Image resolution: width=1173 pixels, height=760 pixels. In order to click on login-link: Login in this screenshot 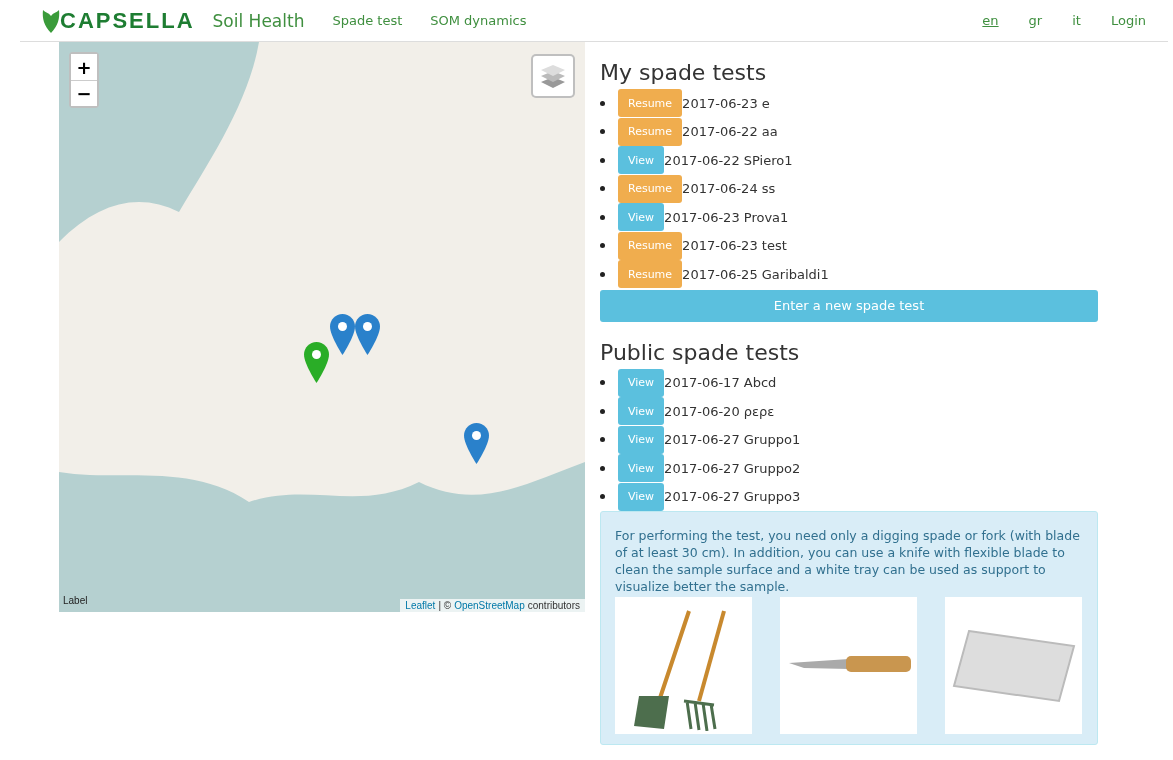, I will do `click(1128, 20)`.